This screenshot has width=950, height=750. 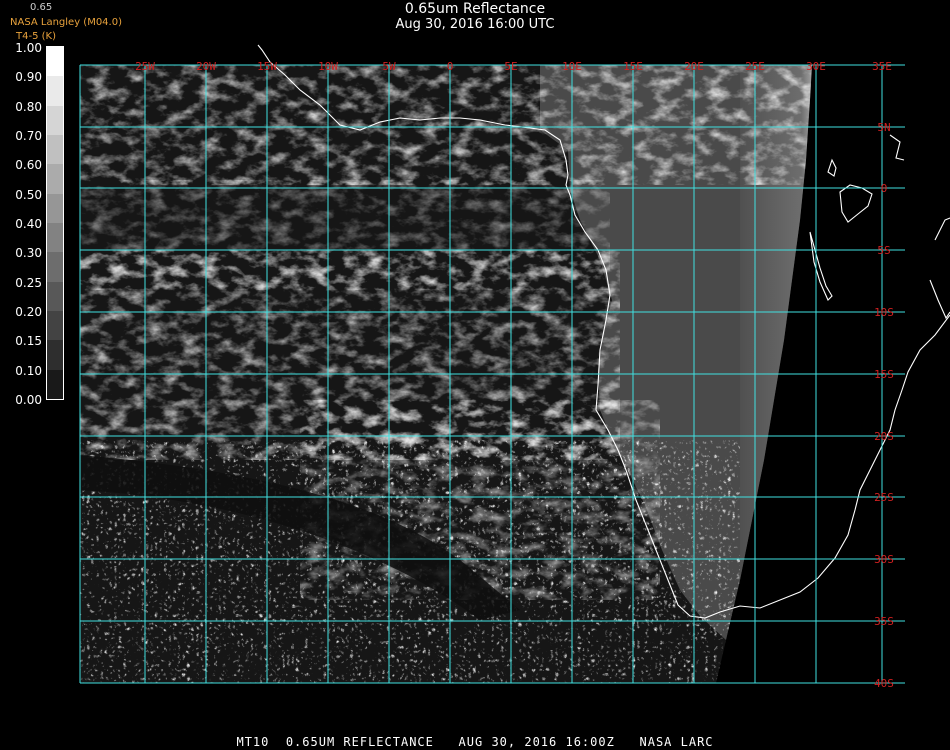 I want to click on latitude-label: 15S, so click(x=884, y=374).